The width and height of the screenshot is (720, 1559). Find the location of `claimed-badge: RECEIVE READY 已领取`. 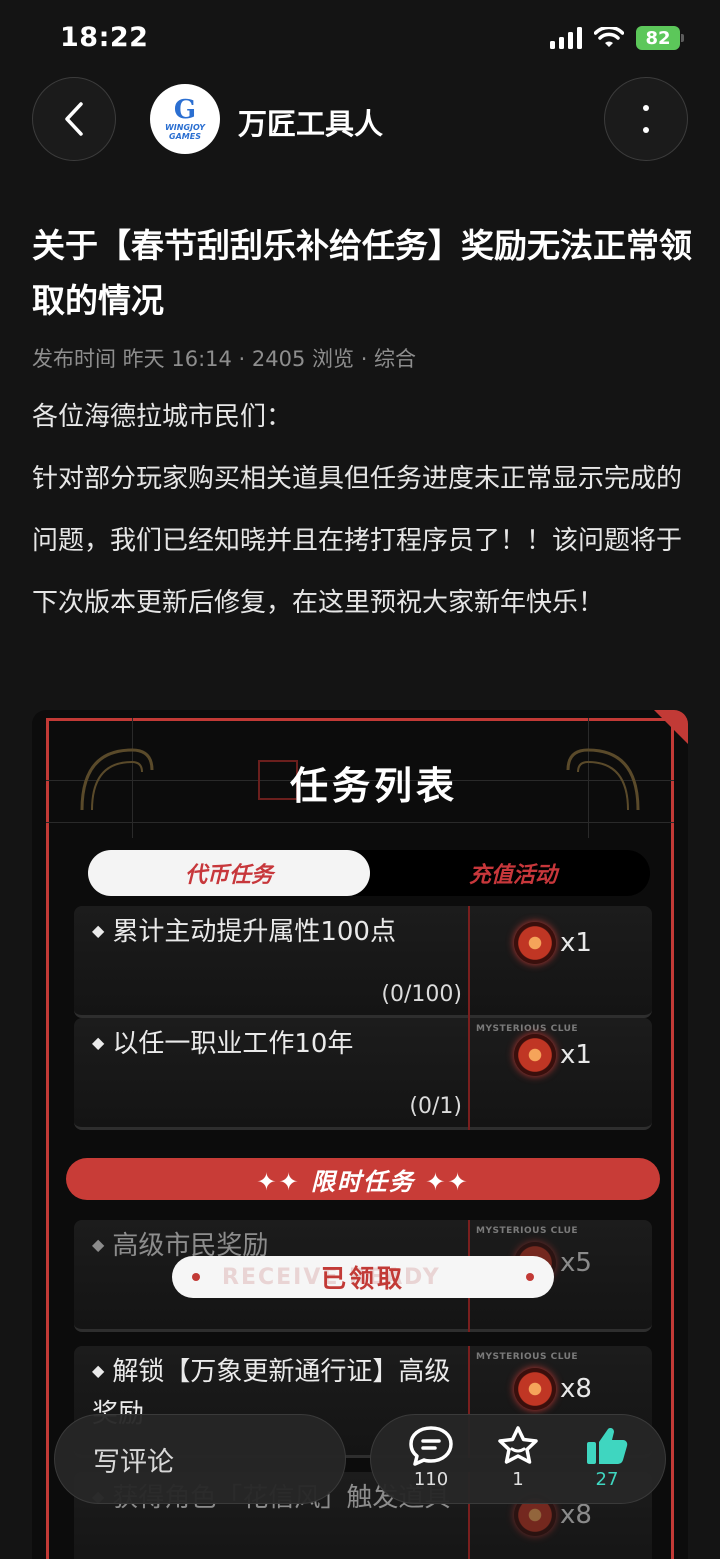

claimed-badge: RECEIVE READY 已领取 is located at coordinates (363, 1277).